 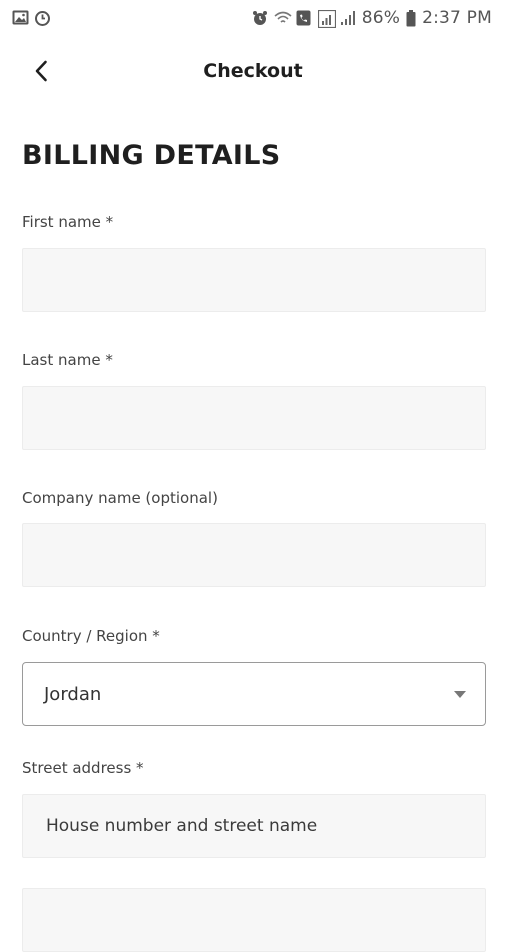 What do you see at coordinates (381, 18) in the screenshot?
I see `battery-percent: 86%` at bounding box center [381, 18].